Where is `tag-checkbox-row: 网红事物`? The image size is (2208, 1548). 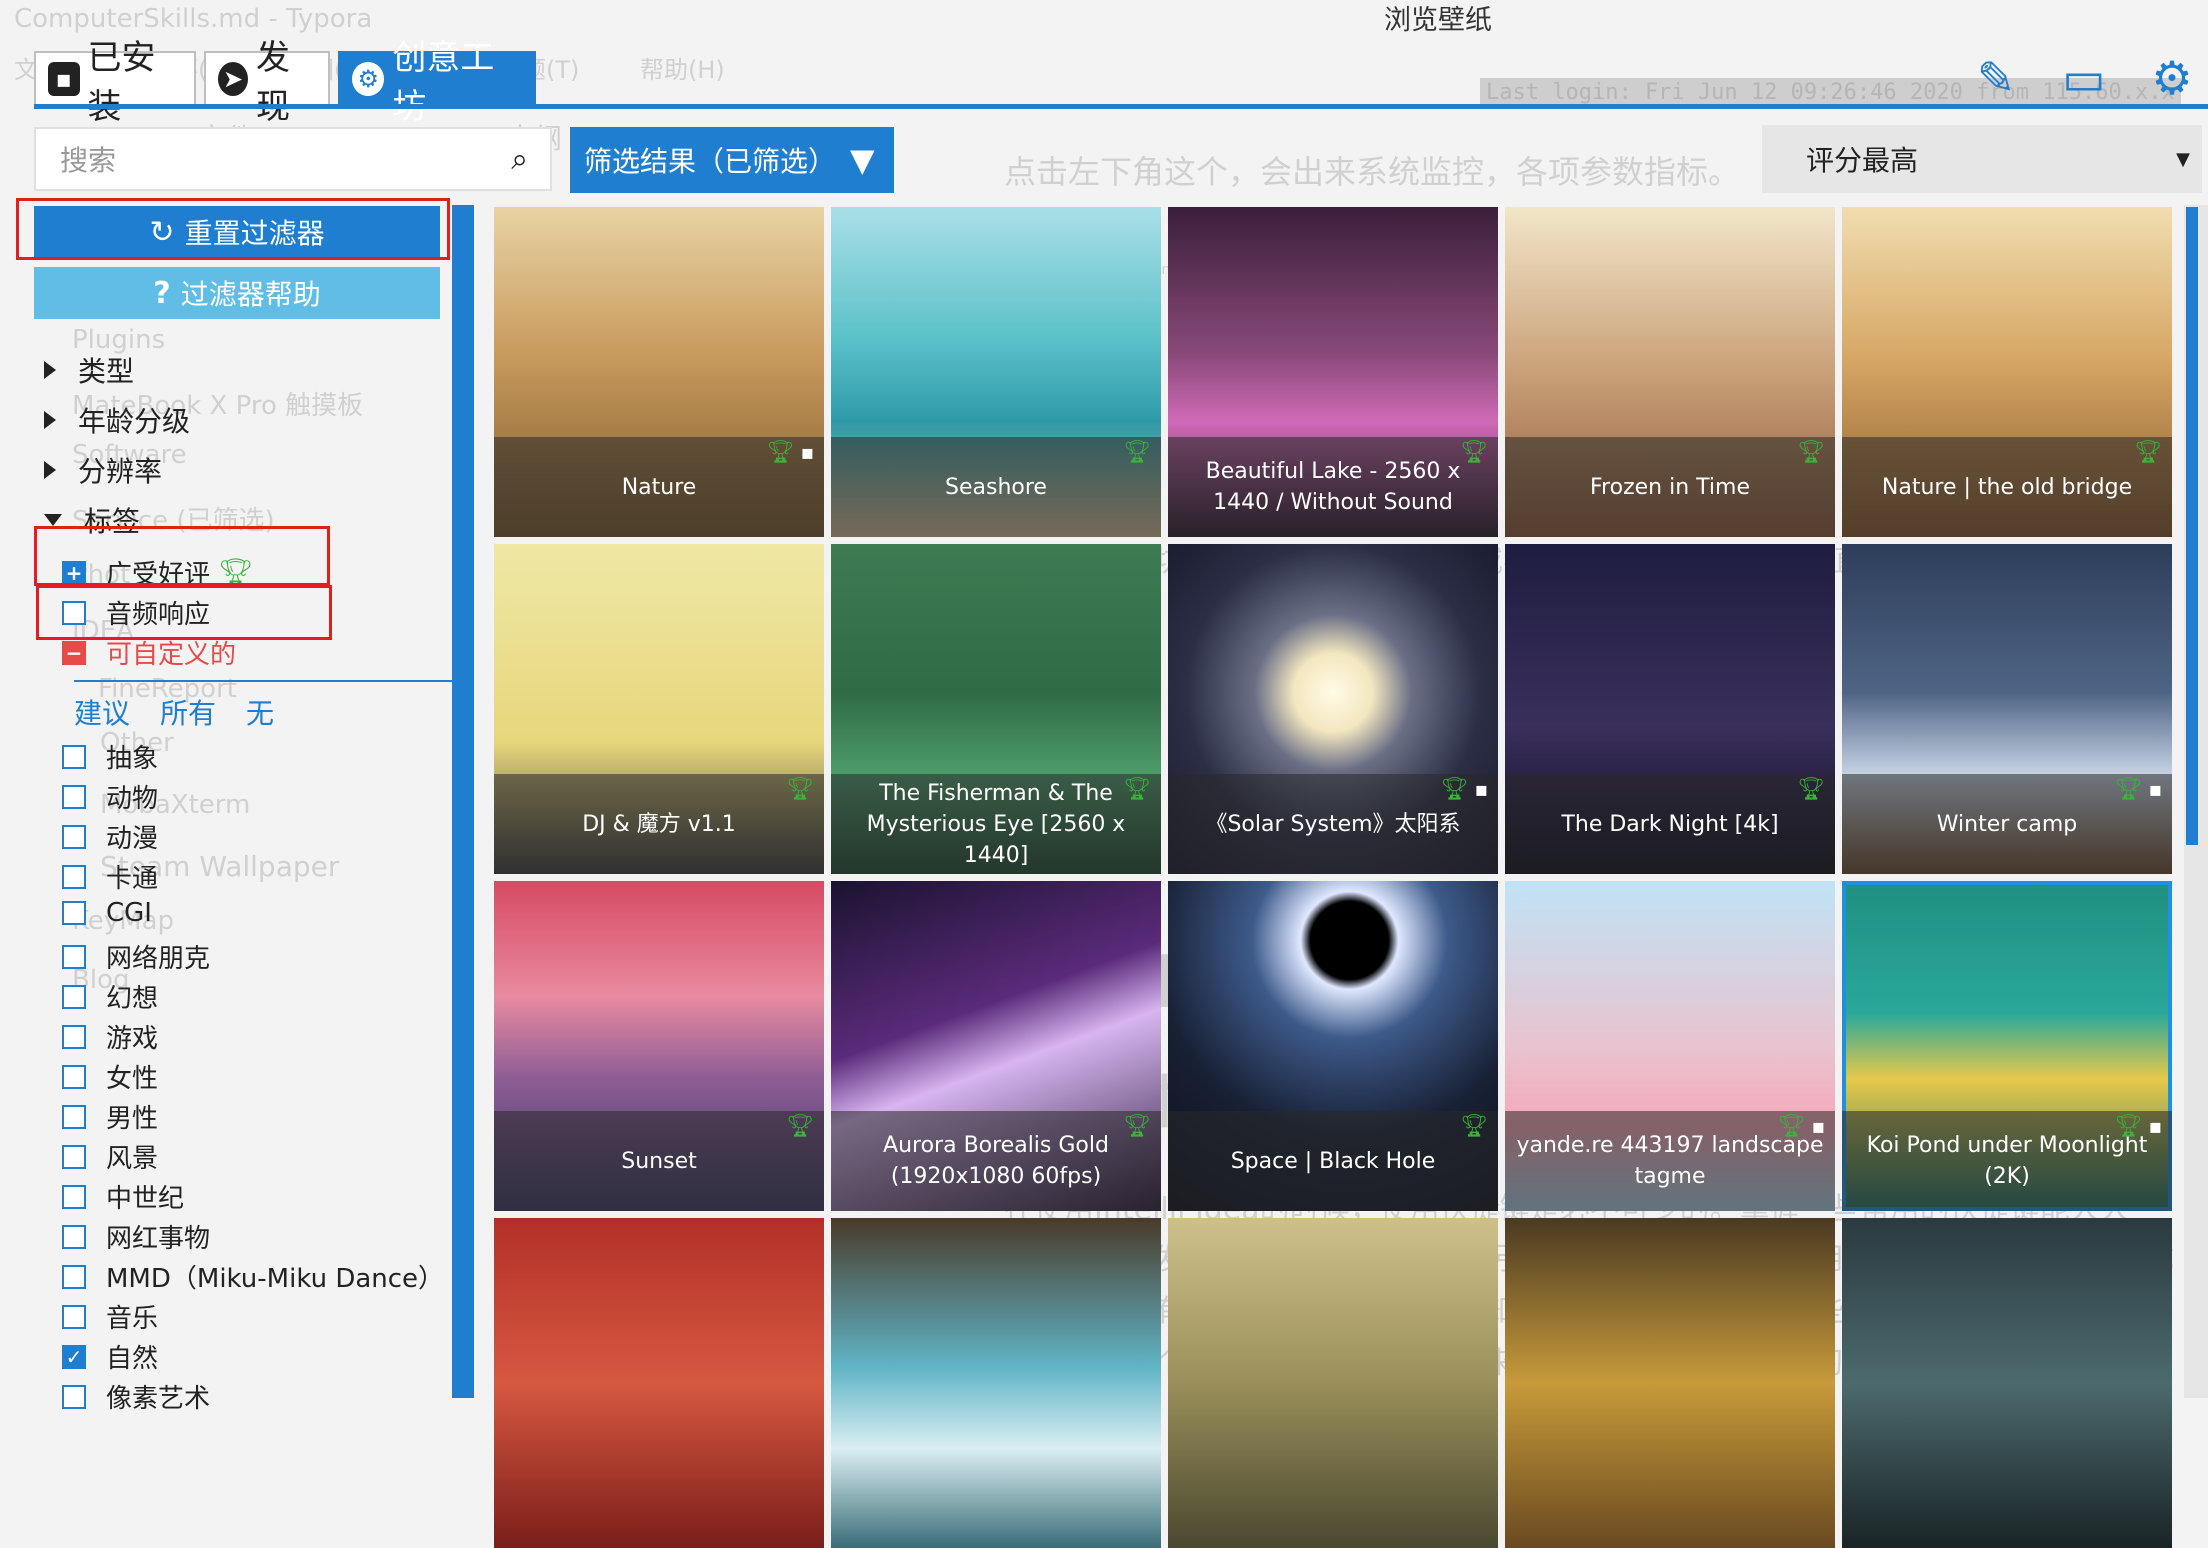
tag-checkbox-row: 网红事物 is located at coordinates (136, 1236).